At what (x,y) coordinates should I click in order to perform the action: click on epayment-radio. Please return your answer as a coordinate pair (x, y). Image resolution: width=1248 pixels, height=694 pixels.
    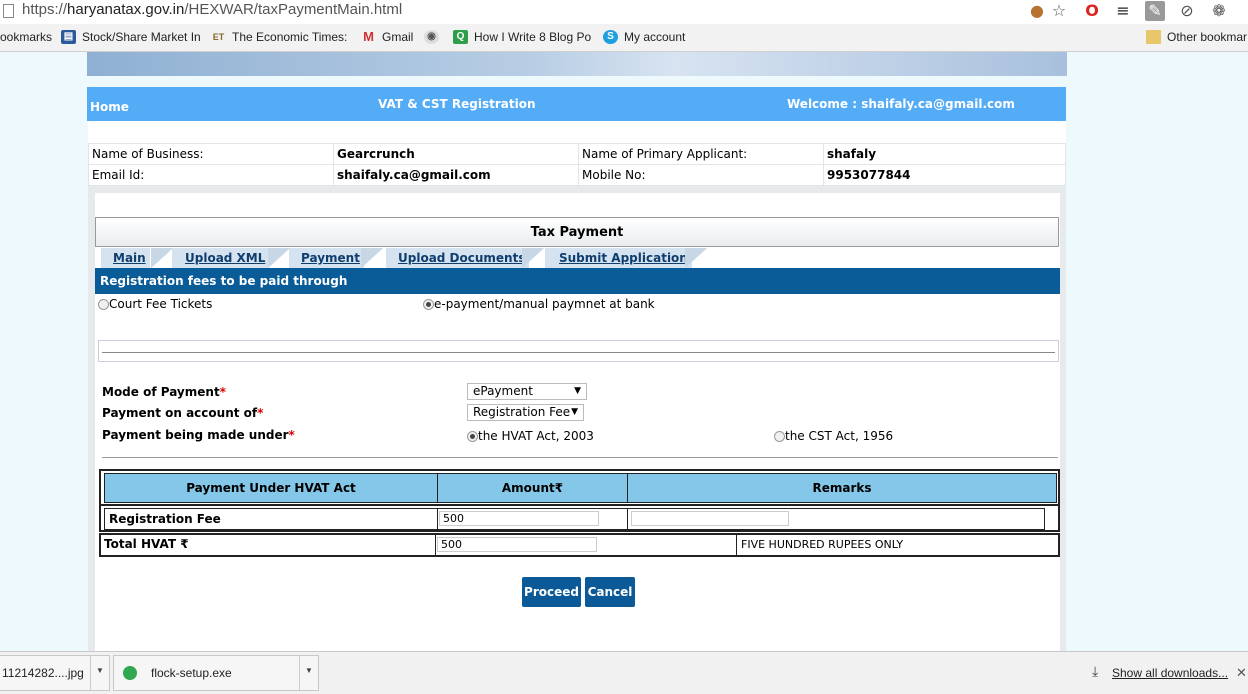
    Looking at the image, I should click on (428, 304).